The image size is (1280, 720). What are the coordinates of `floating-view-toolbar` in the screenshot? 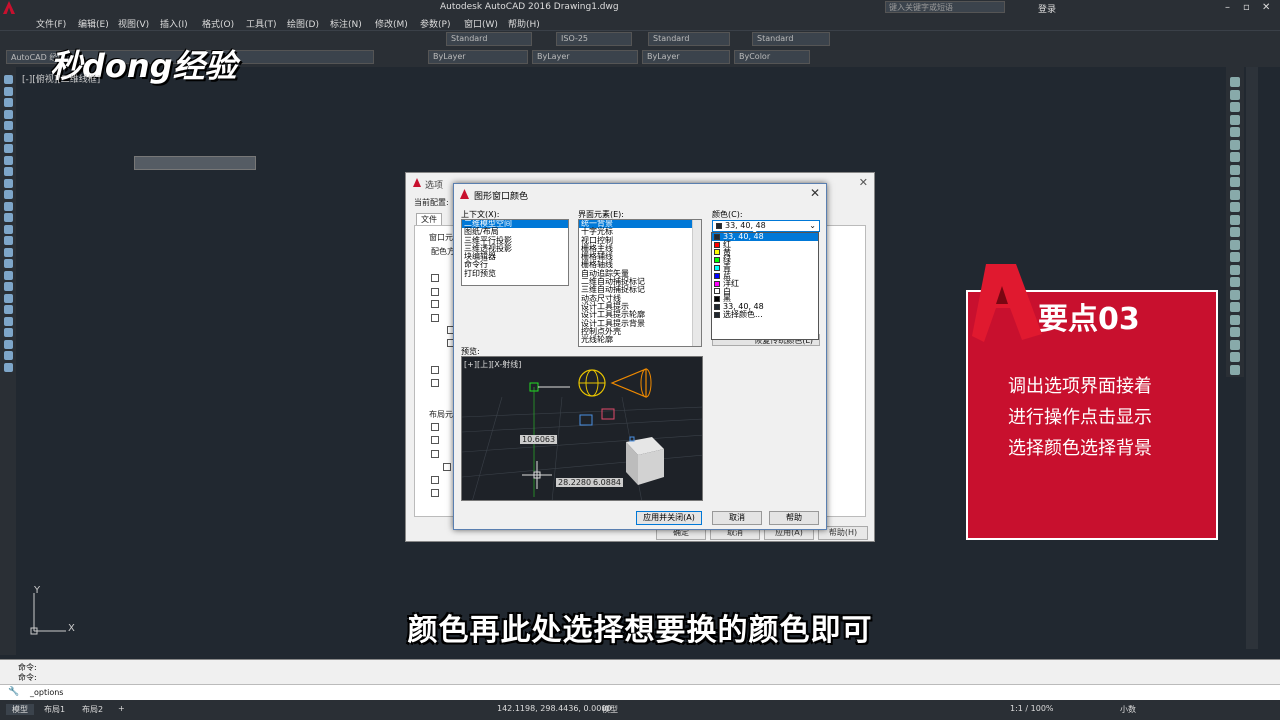 It's located at (195, 163).